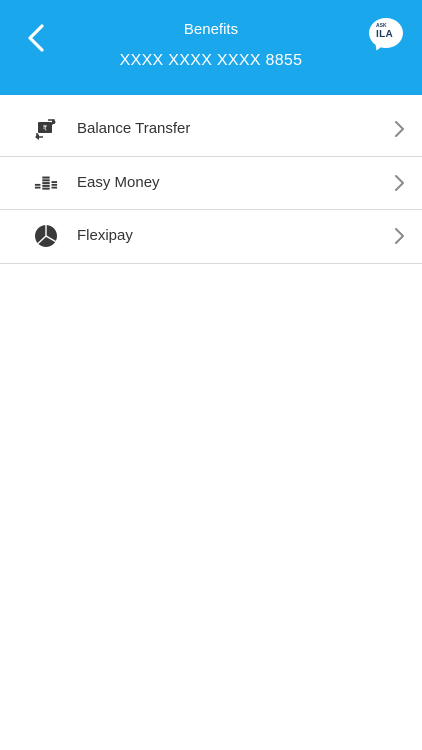  I want to click on benefit-label: Easy Money, so click(118, 182).